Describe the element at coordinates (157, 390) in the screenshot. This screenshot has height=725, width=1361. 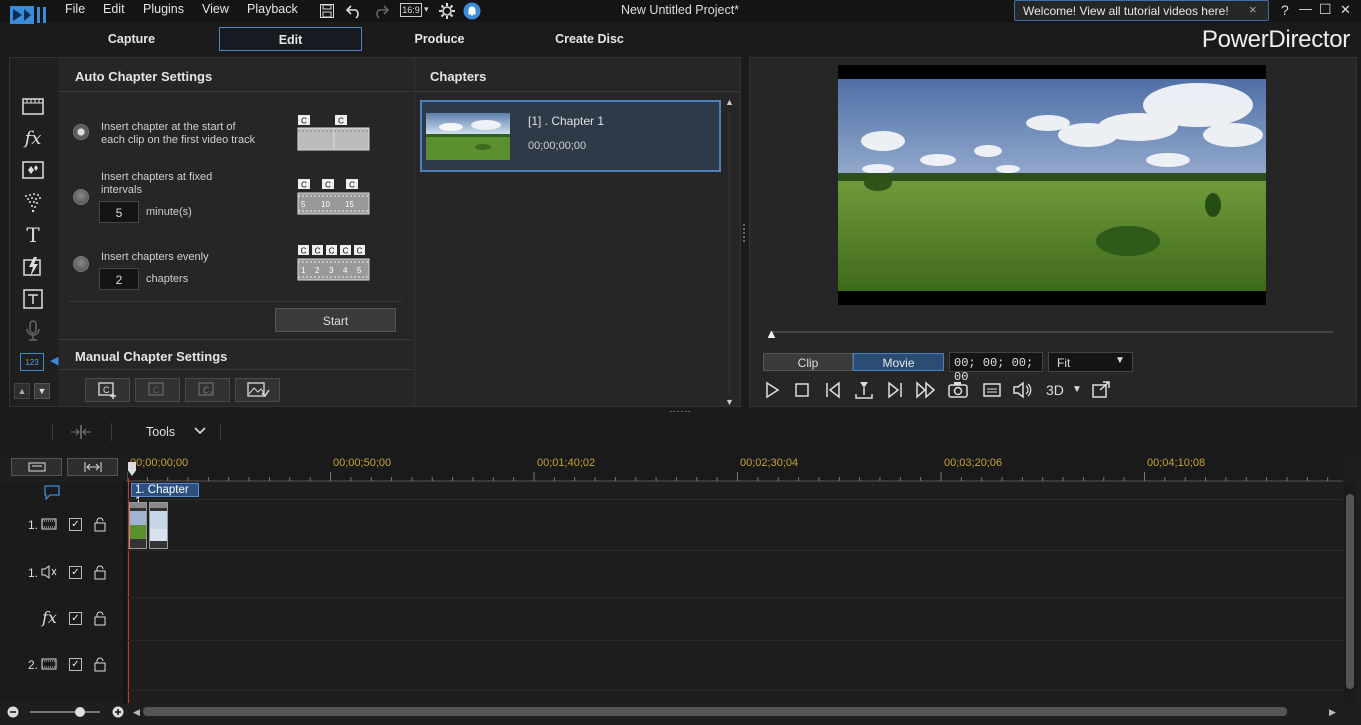
I see `remove-chapter-button: C` at that location.